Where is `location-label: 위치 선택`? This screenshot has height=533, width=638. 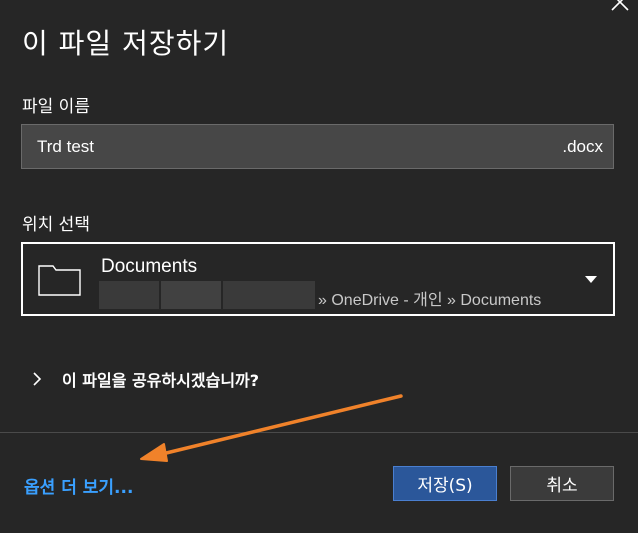
location-label: 위치 선택 is located at coordinates (56, 225).